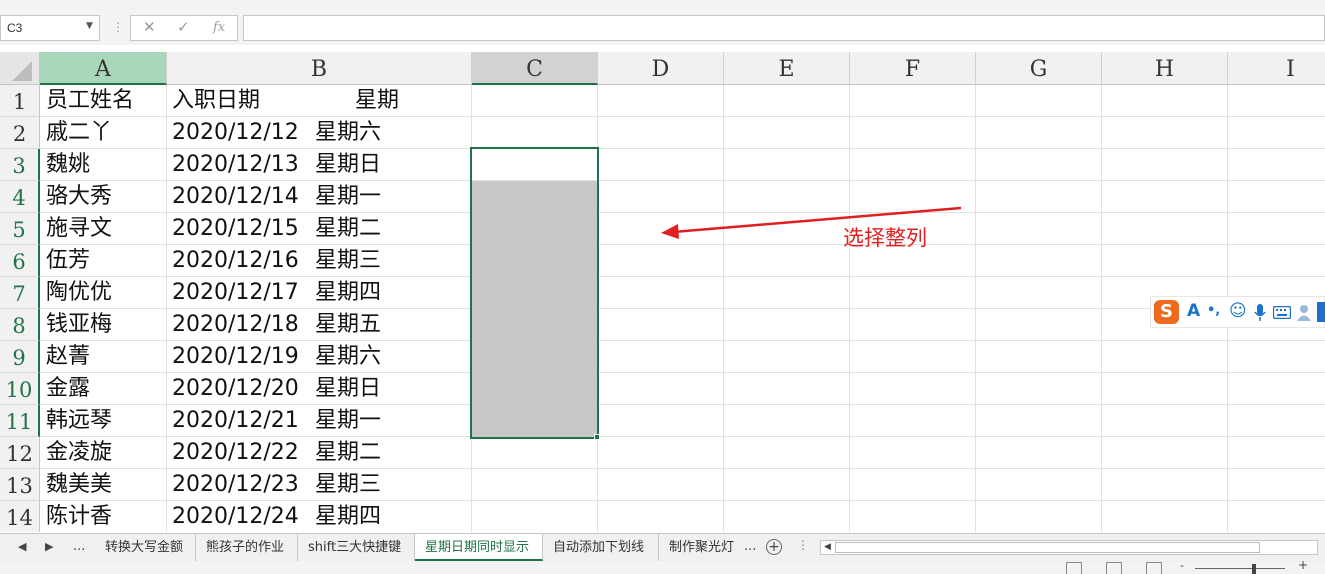 This screenshot has height=574, width=1325. Describe the element at coordinates (787, 68) in the screenshot. I see `column-header-e: E` at that location.